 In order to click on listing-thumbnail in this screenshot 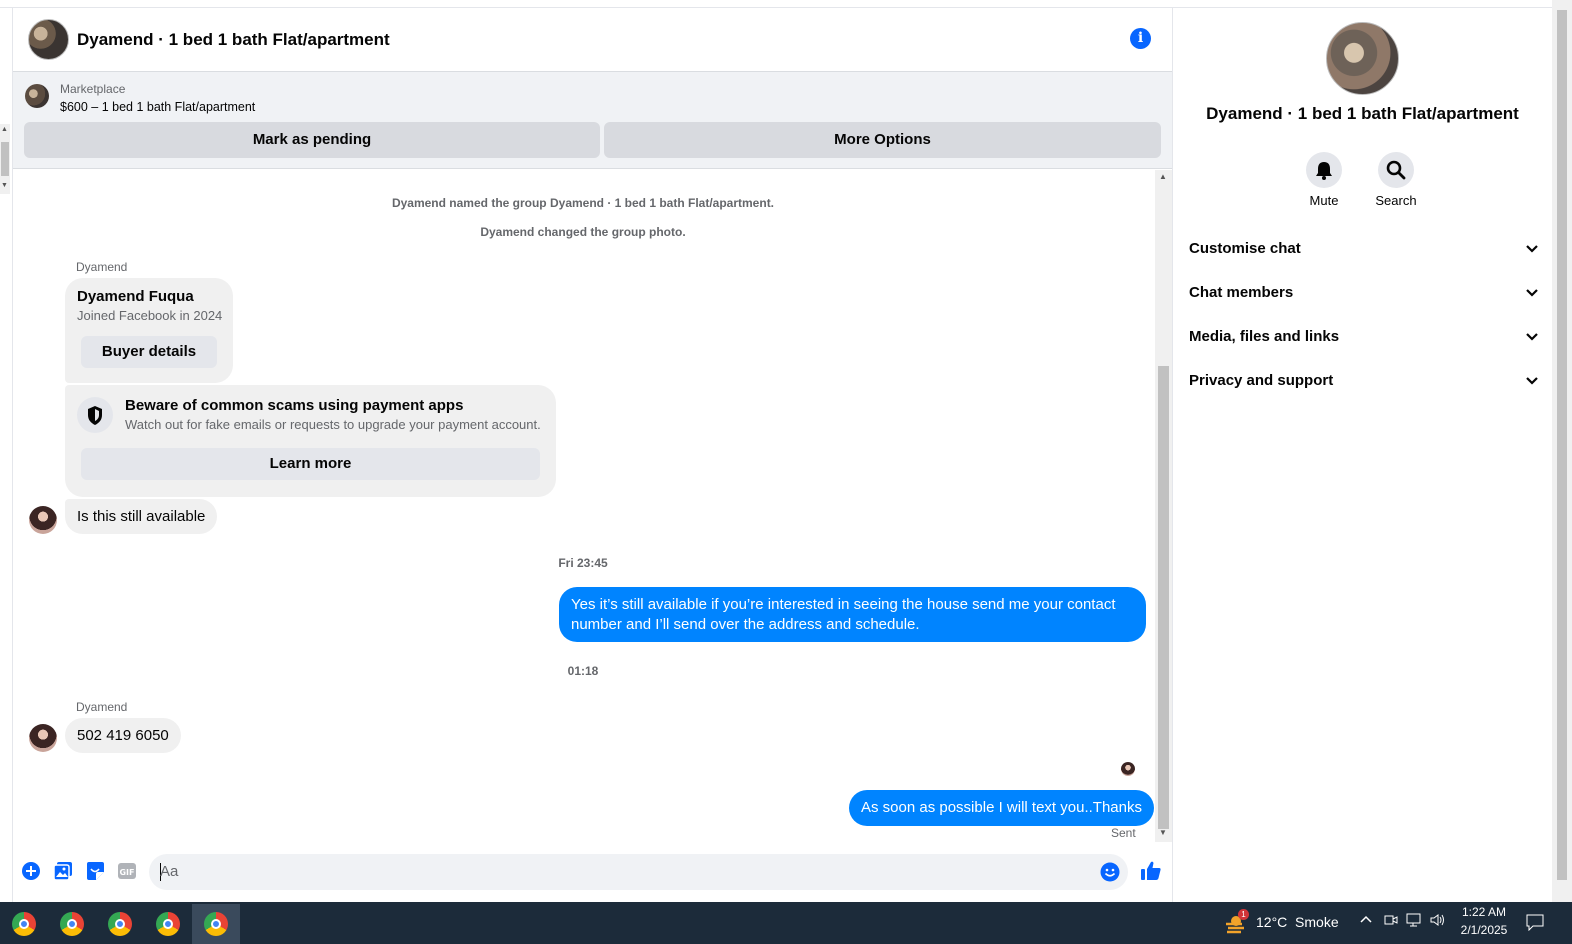, I will do `click(37, 96)`.